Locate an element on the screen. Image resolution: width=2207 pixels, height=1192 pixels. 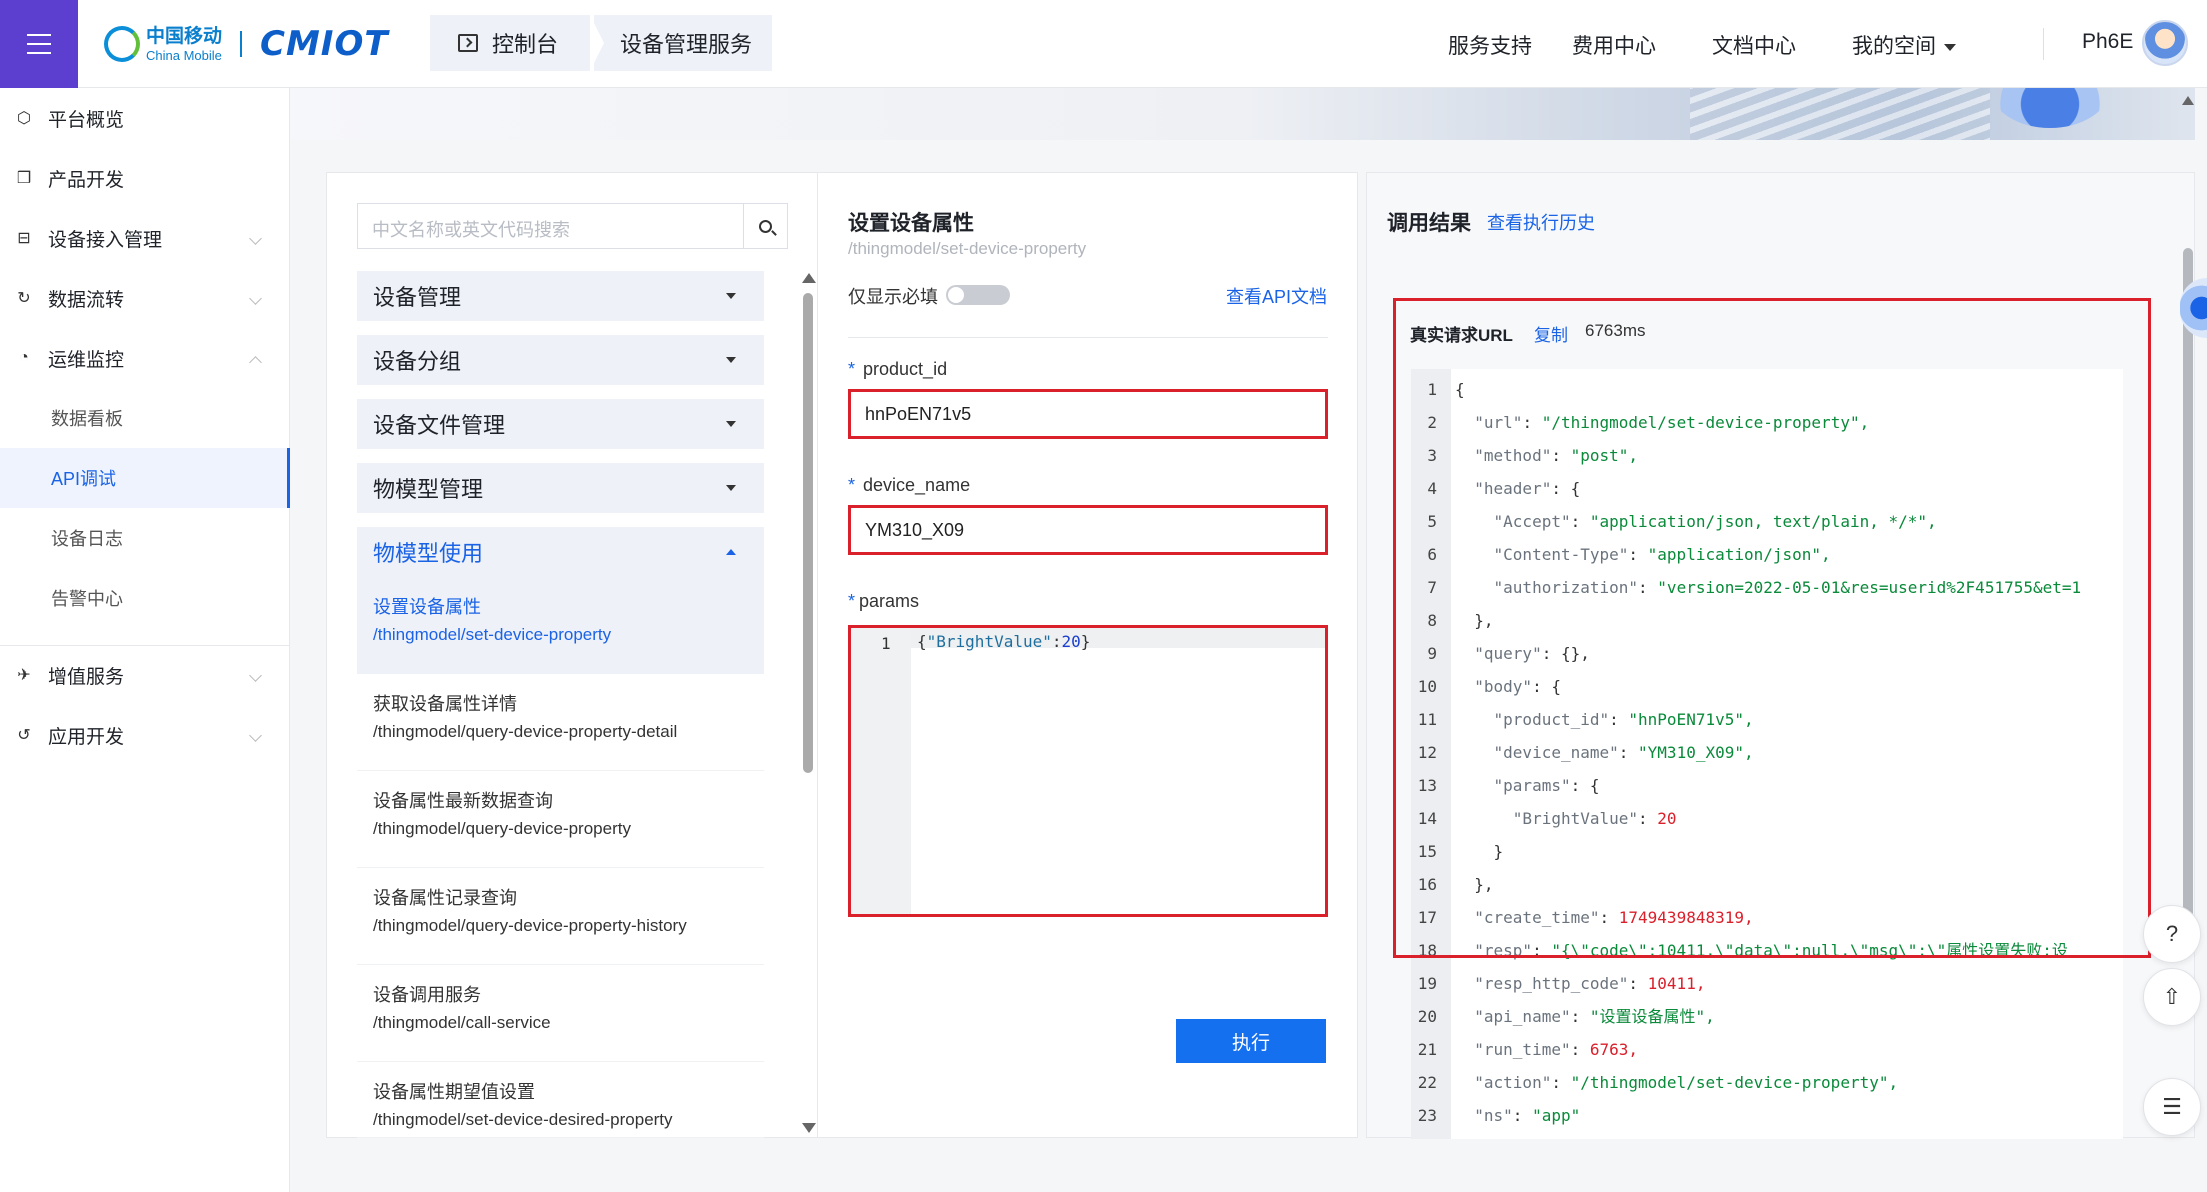
sidebar-item-label: 应用开发 is located at coordinates (86, 737).